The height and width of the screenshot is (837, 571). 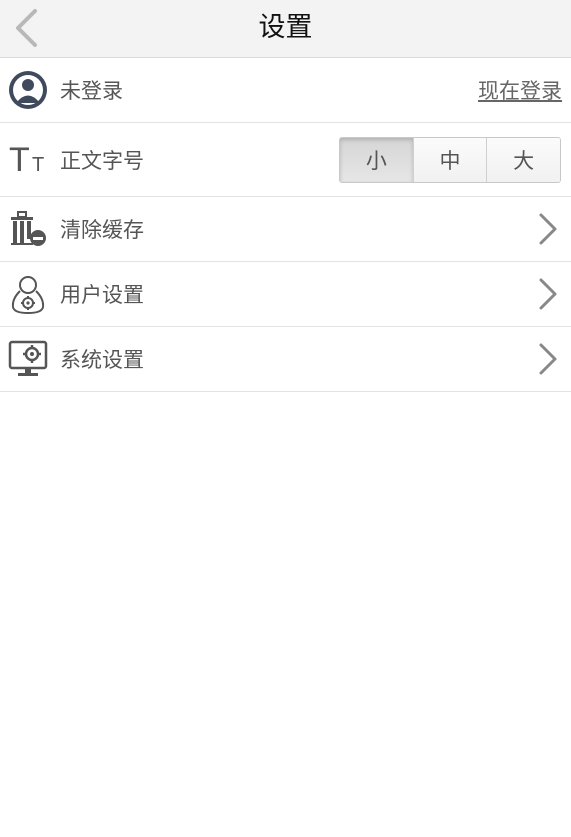 I want to click on font-size-row: T T 正文字号 小 中 大, so click(x=285, y=160).